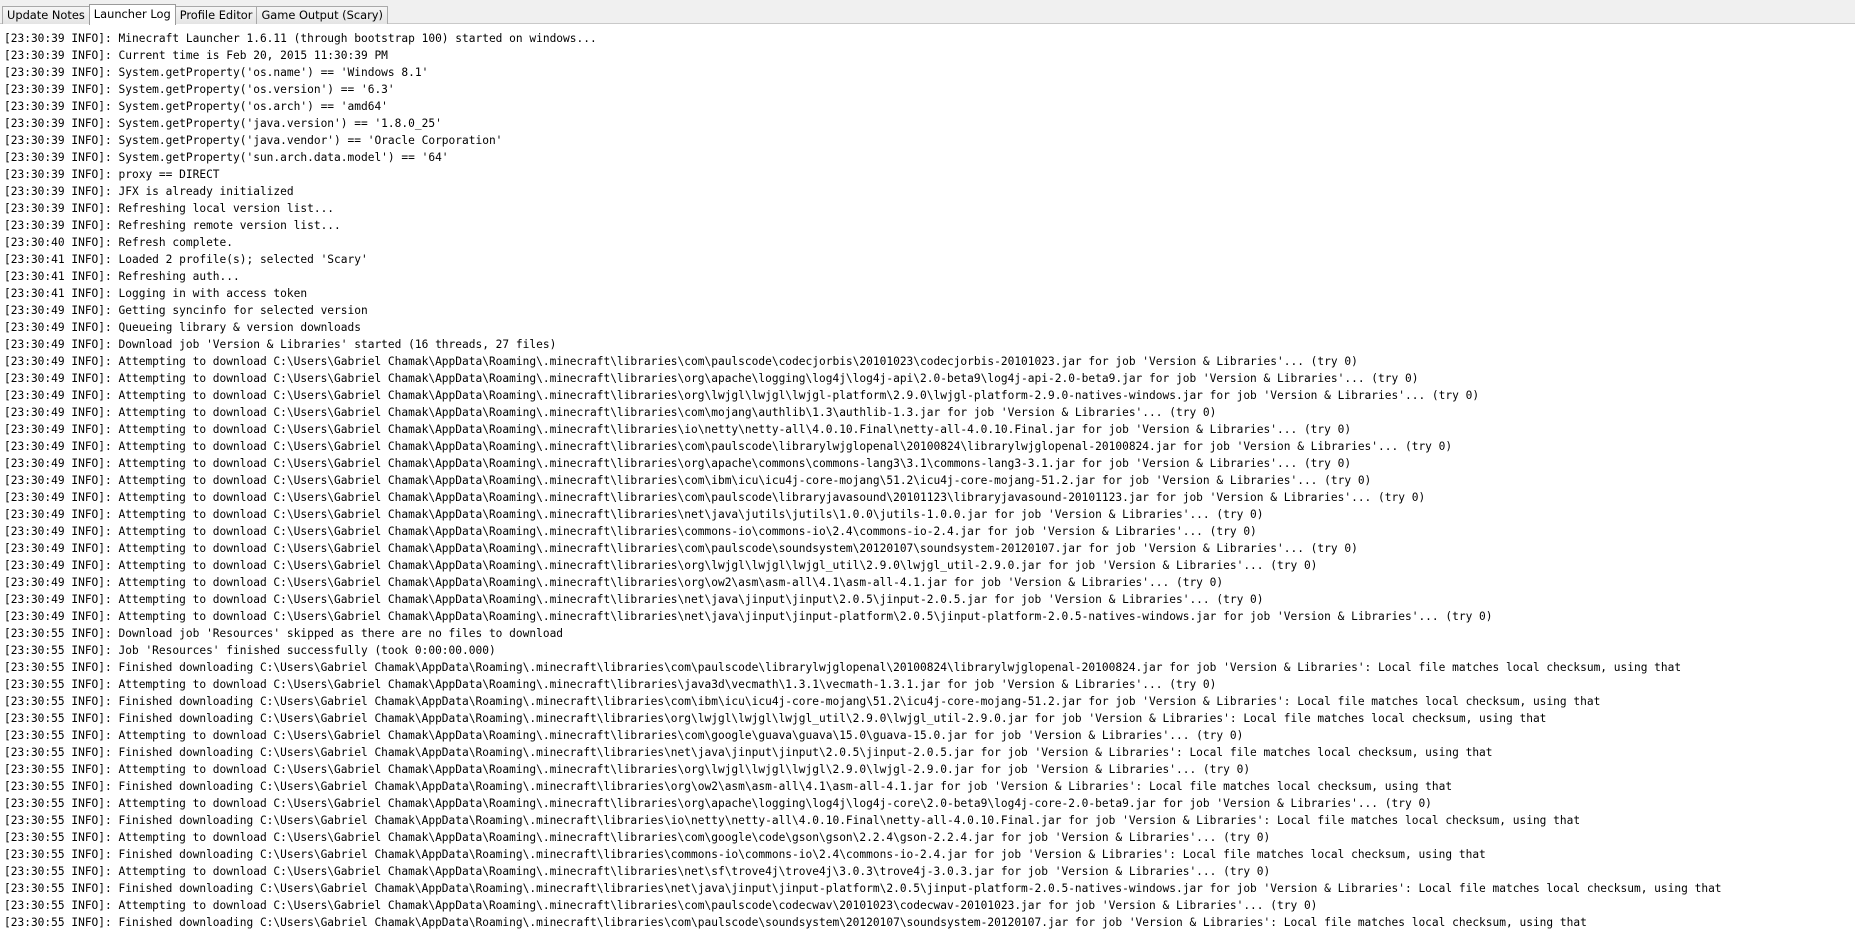 The height and width of the screenshot is (935, 1855). I want to click on tab-update-notes: Update Notes, so click(46, 15).